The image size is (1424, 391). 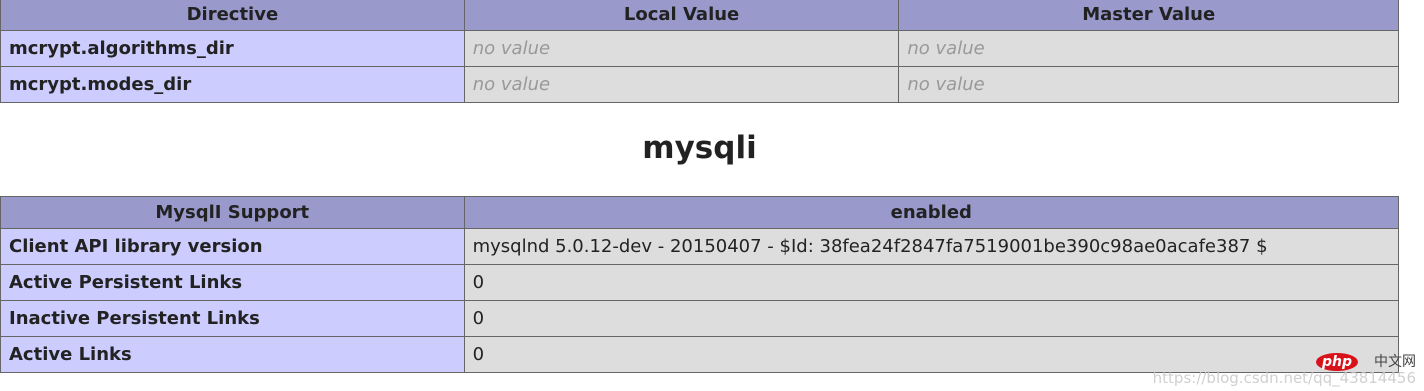 I want to click on directive-name: mcrypt.algorithms_dir, so click(x=232, y=48).